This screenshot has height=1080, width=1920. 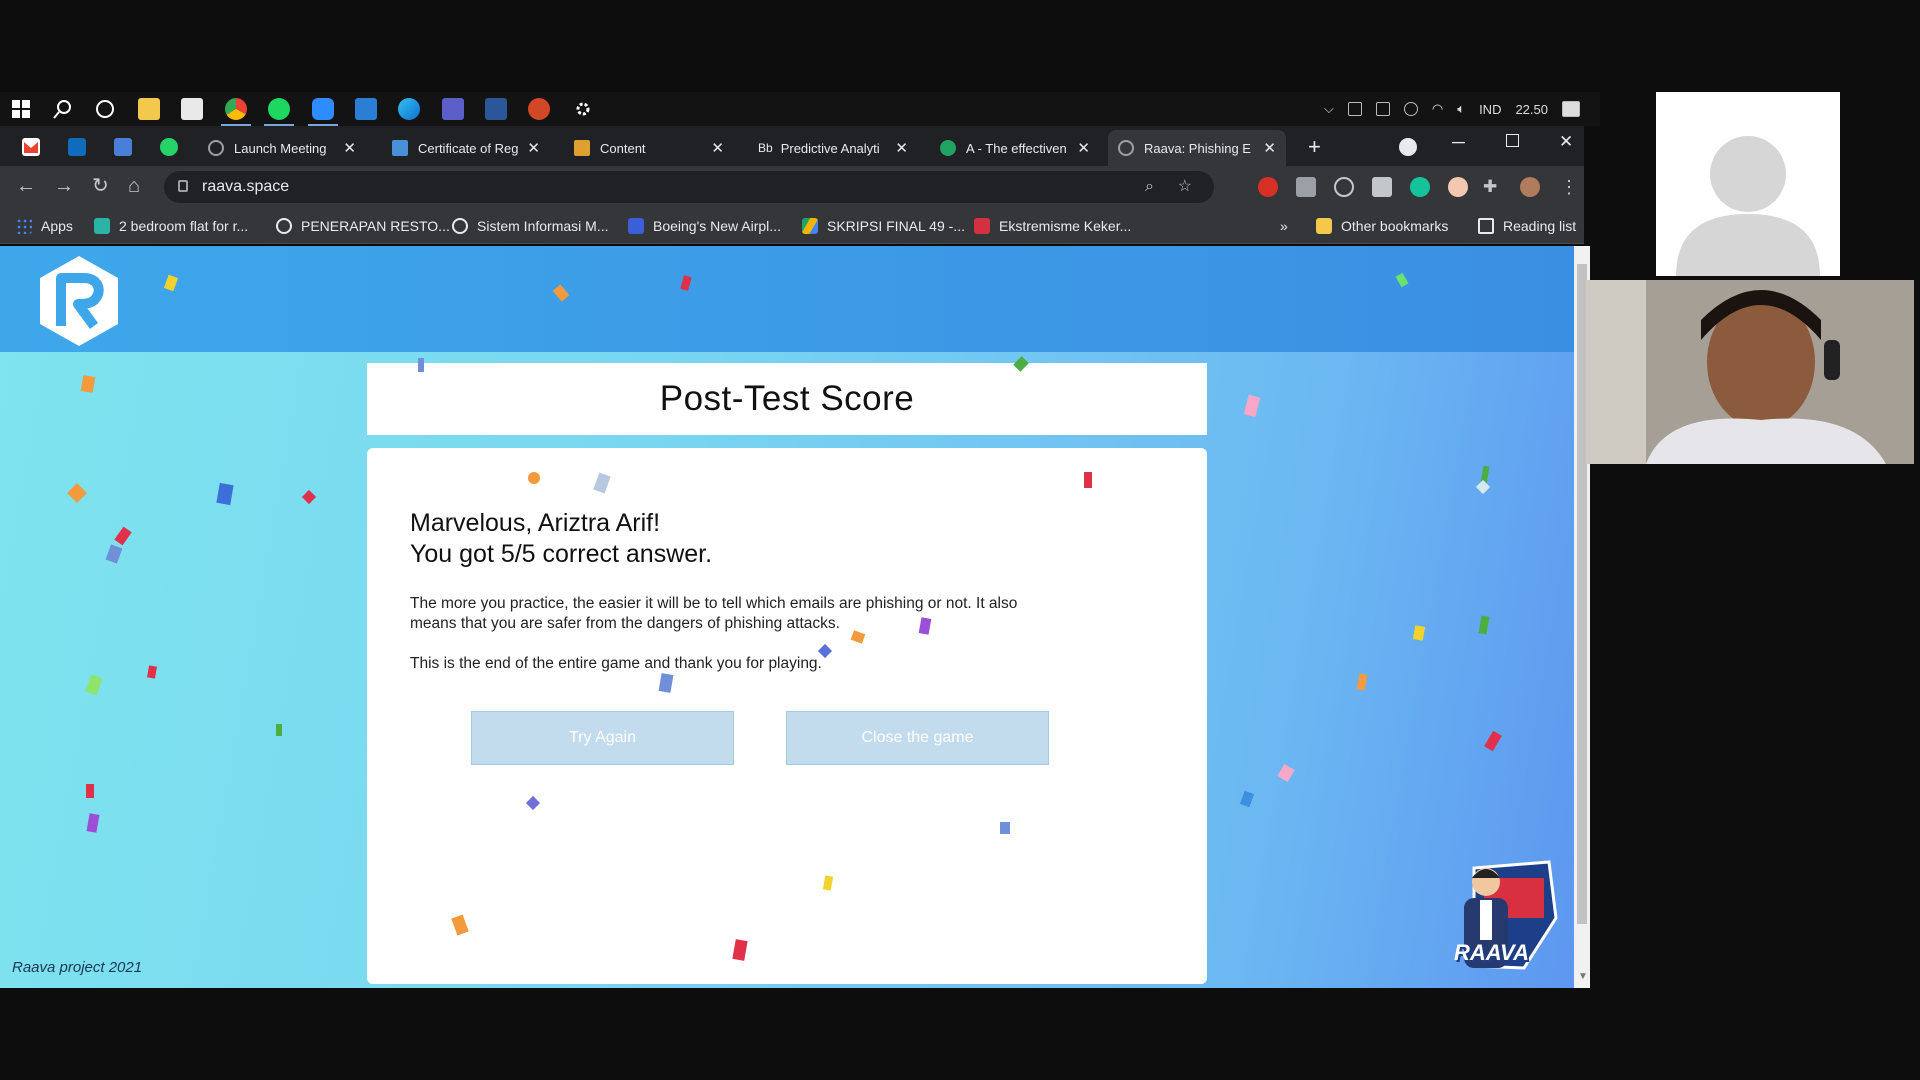 I want to click on calendar-pinned-tab-icon, so click(x=123, y=147).